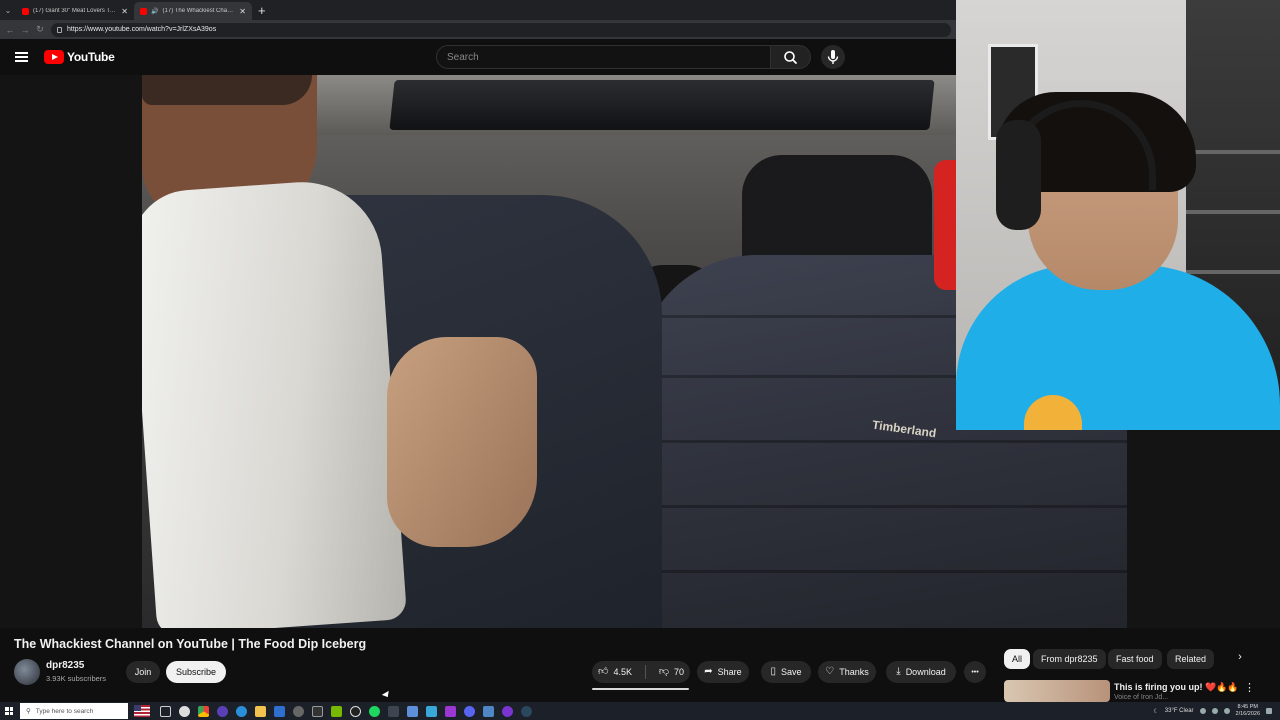  Describe the element at coordinates (1247, 707) in the screenshot. I see `clock-time: 8:45 PM` at that location.